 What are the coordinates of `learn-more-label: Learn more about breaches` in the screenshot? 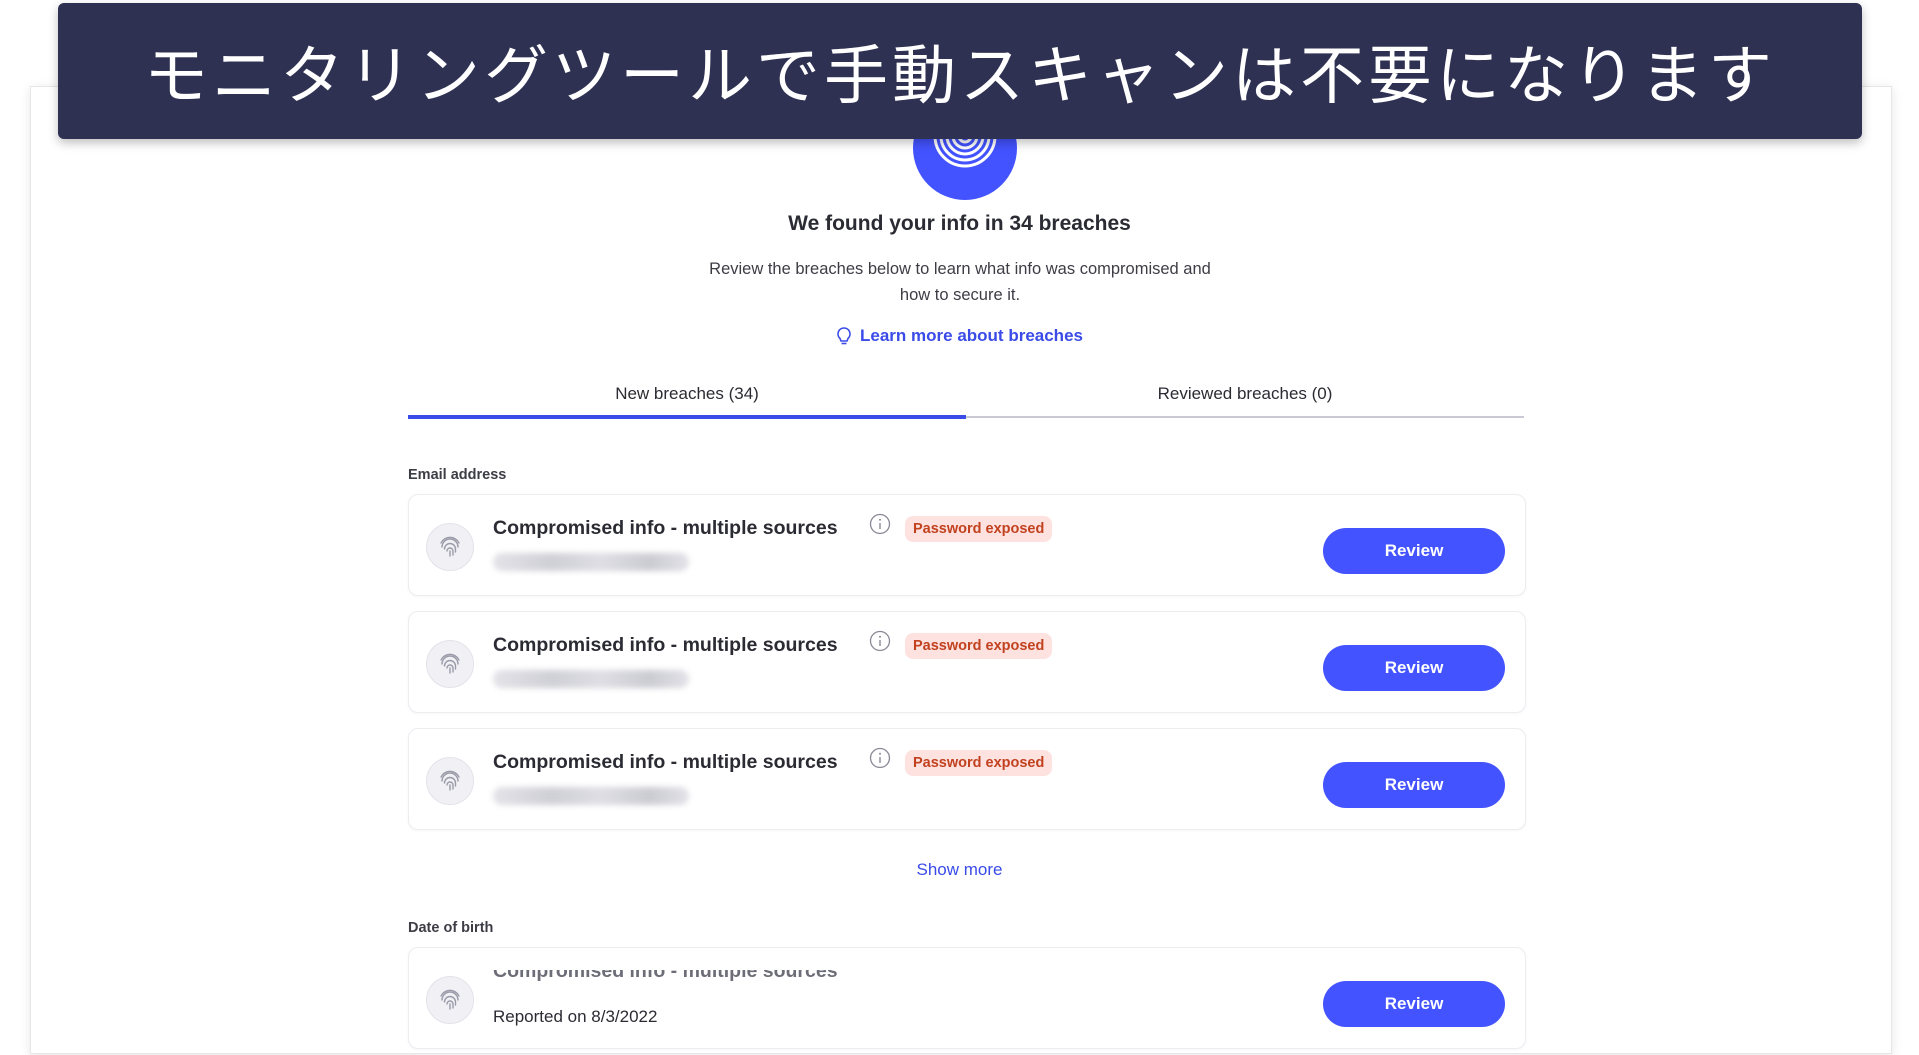 It's located at (971, 335).